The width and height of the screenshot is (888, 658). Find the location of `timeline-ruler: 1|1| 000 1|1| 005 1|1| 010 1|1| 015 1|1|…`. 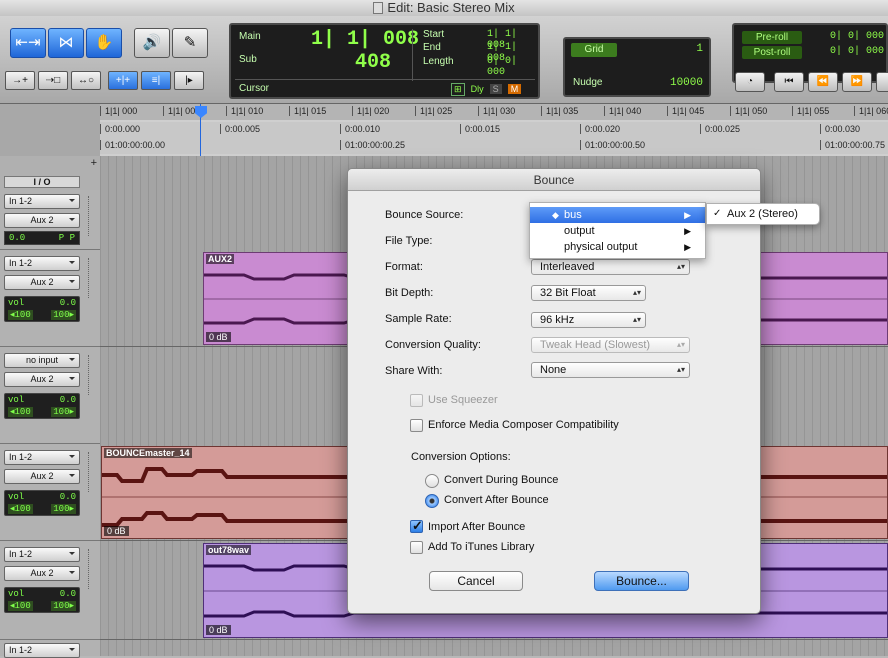

timeline-ruler: 1|1| 000 1|1| 005 1|1| 010 1|1| 015 1|1|… is located at coordinates (494, 130).